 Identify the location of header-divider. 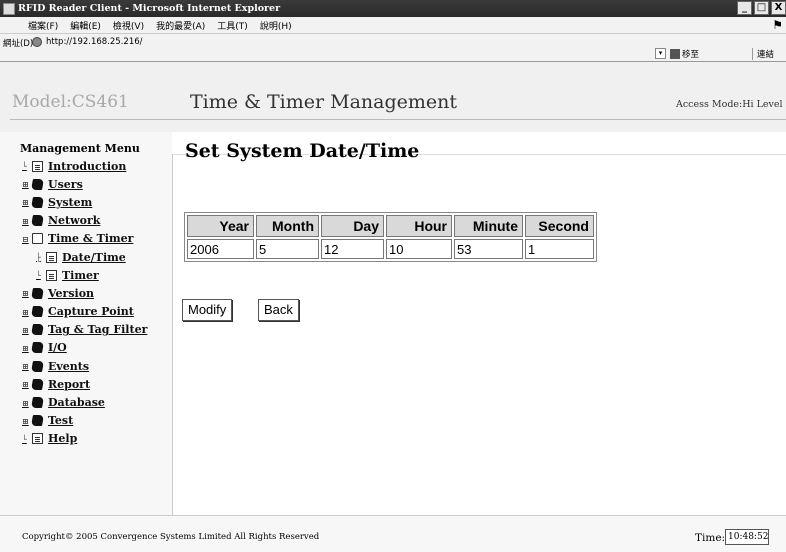
(398, 119).